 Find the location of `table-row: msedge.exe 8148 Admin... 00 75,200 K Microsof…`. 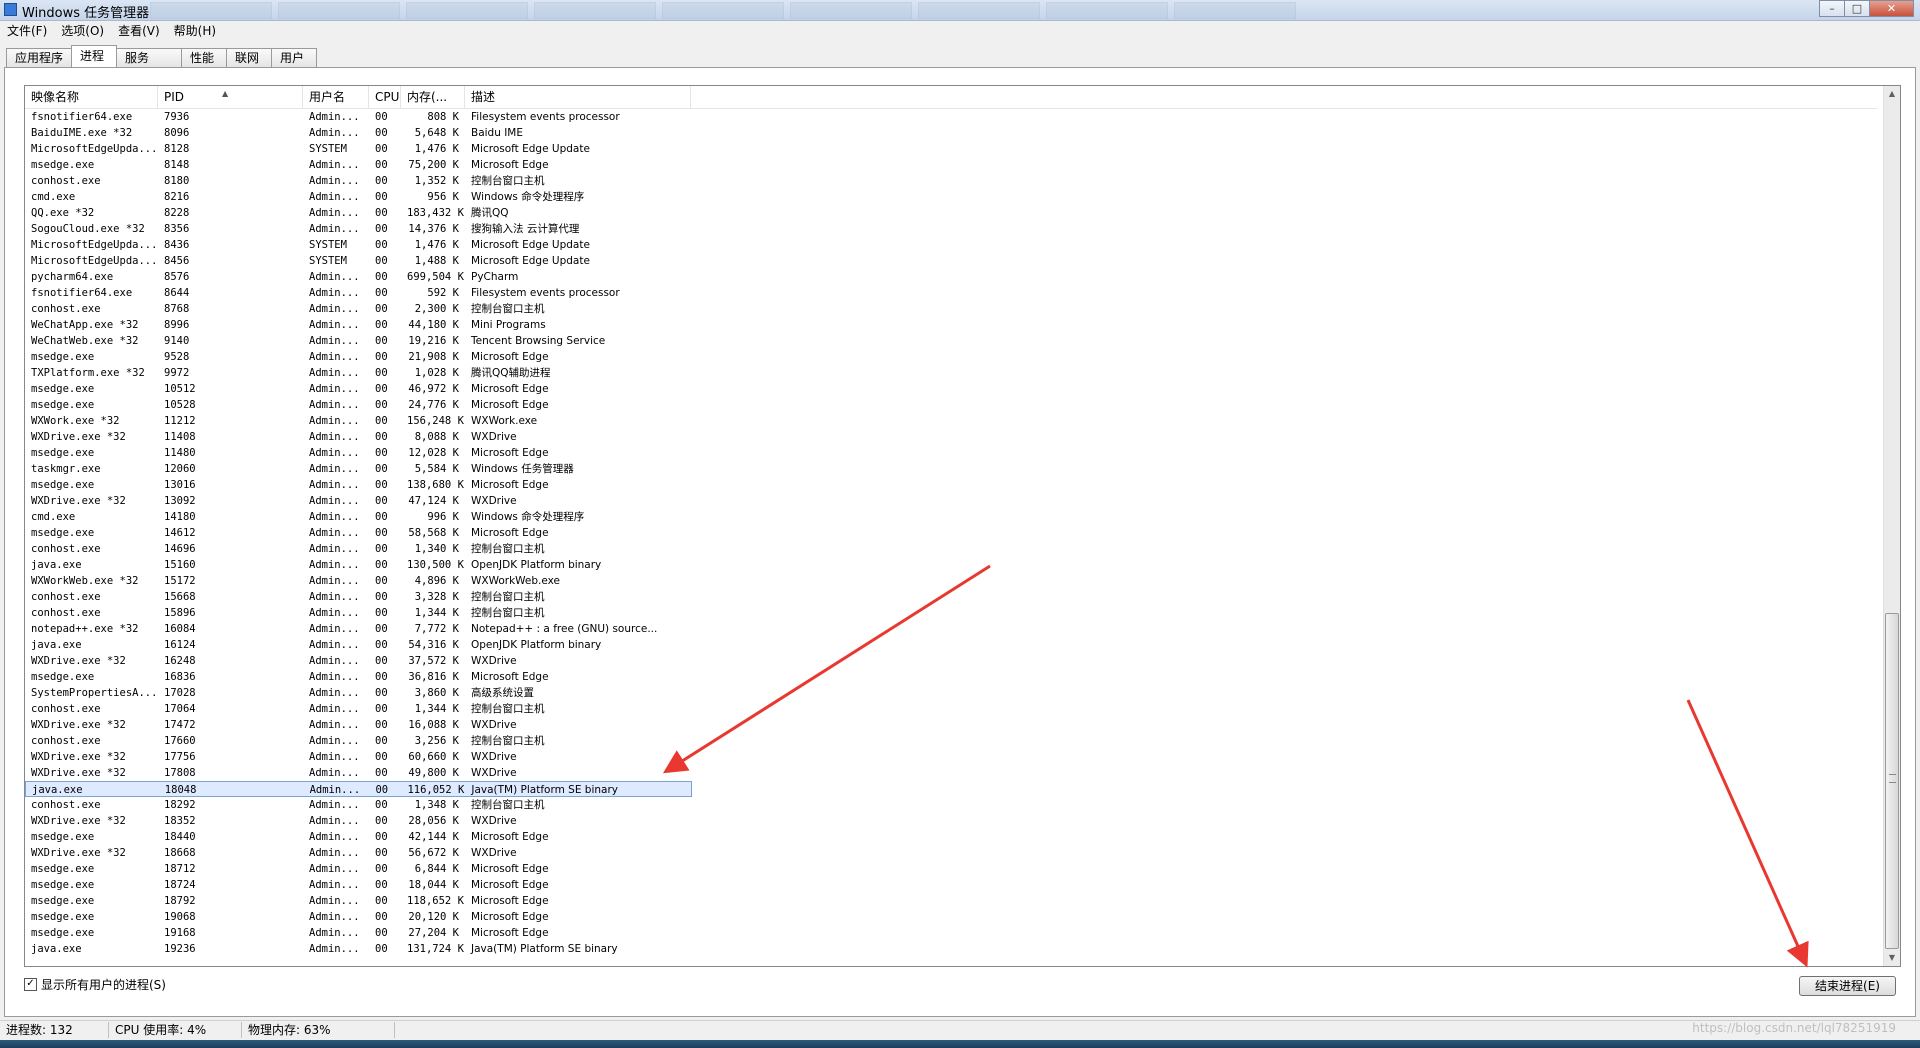

table-row: msedge.exe 8148 Admin... 00 75,200 K Microsof… is located at coordinates (951, 165).